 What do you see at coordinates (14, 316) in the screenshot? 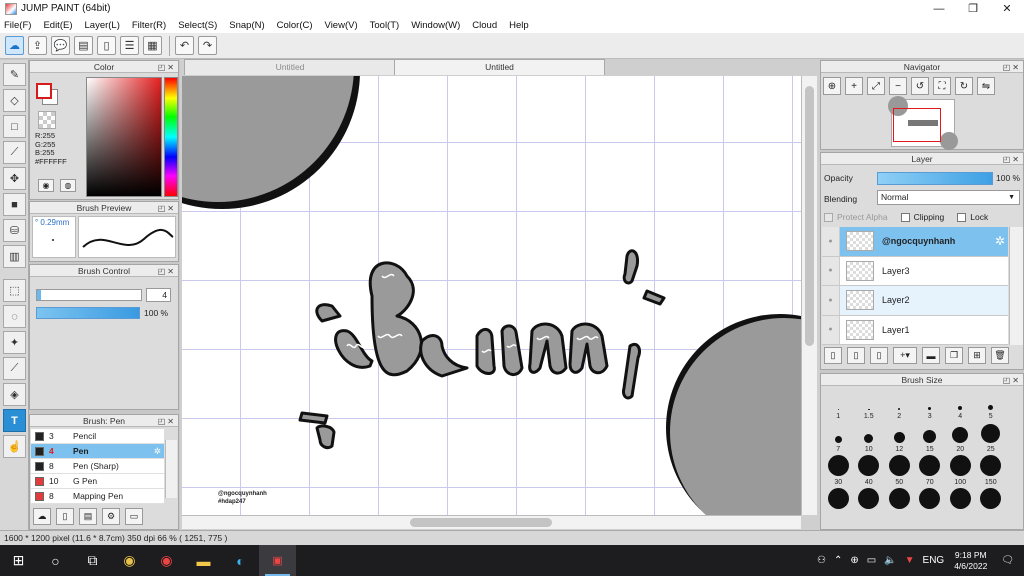
I see `lasso-icon: ◌` at bounding box center [14, 316].